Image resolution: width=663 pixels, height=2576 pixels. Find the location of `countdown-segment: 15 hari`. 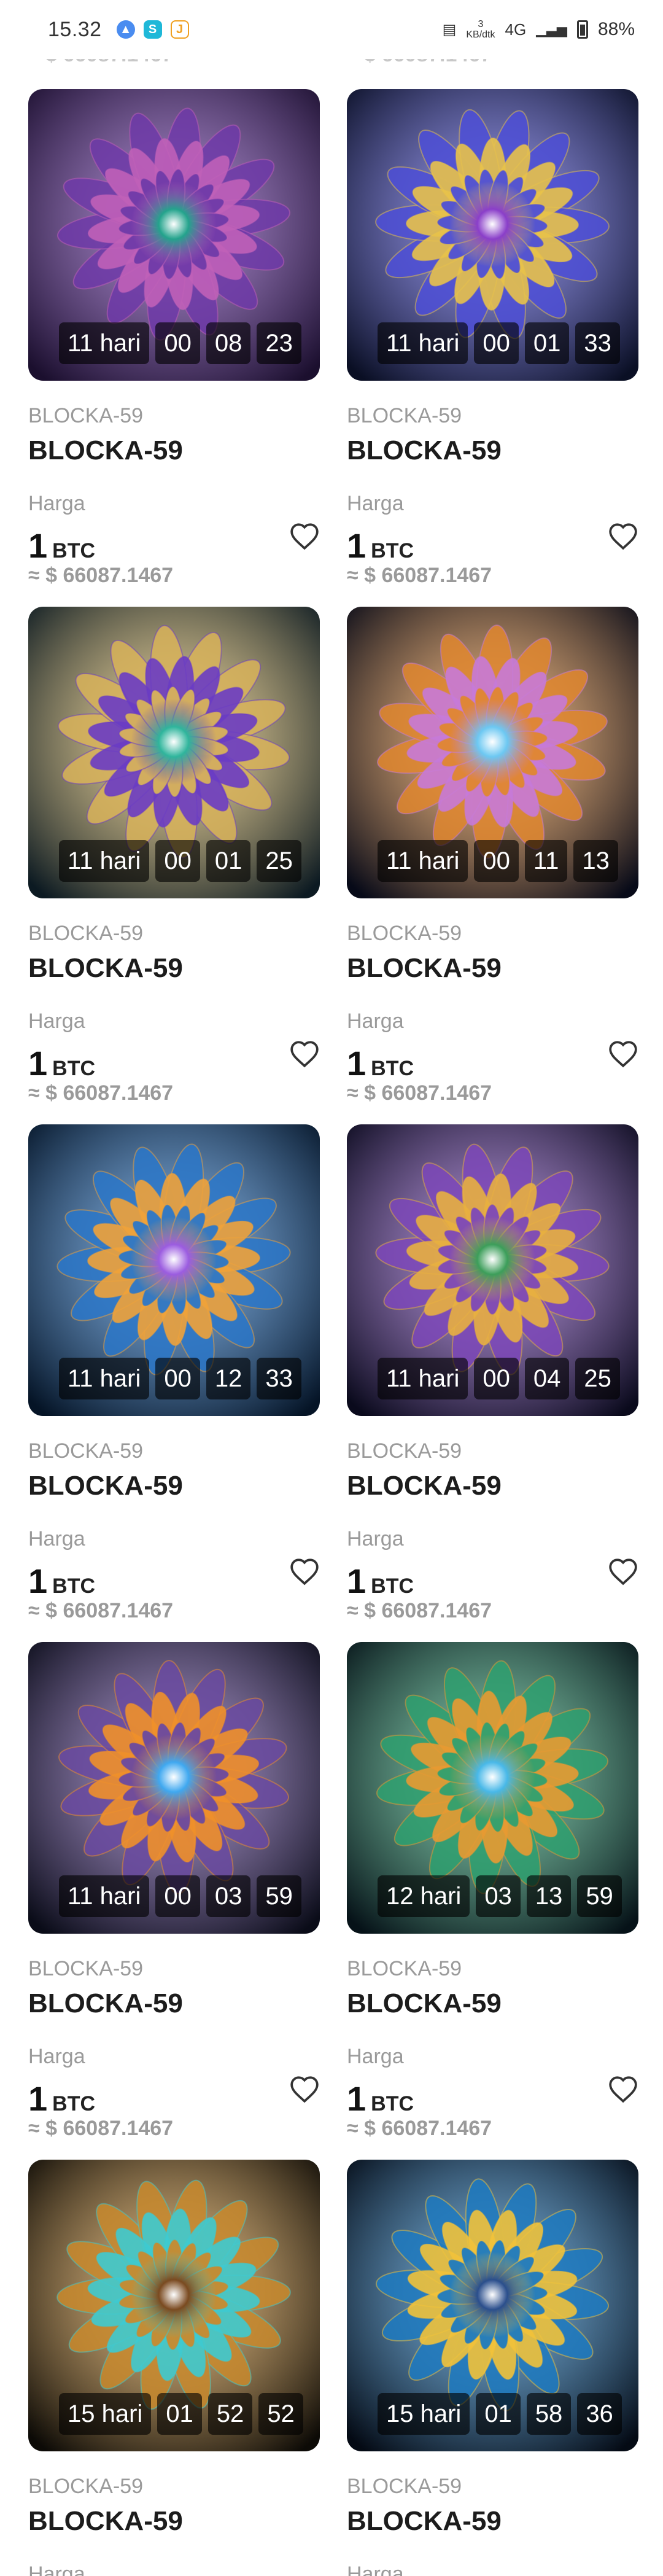

countdown-segment: 15 hari is located at coordinates (105, 2414).